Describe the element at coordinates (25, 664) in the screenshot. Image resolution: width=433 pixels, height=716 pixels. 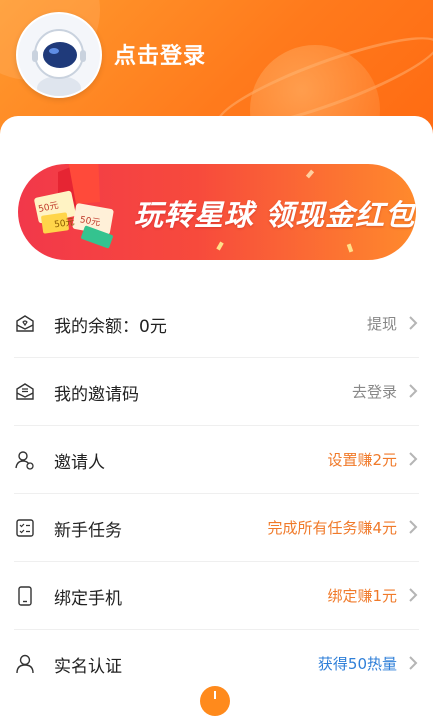
I see `user-verify-icon` at that location.